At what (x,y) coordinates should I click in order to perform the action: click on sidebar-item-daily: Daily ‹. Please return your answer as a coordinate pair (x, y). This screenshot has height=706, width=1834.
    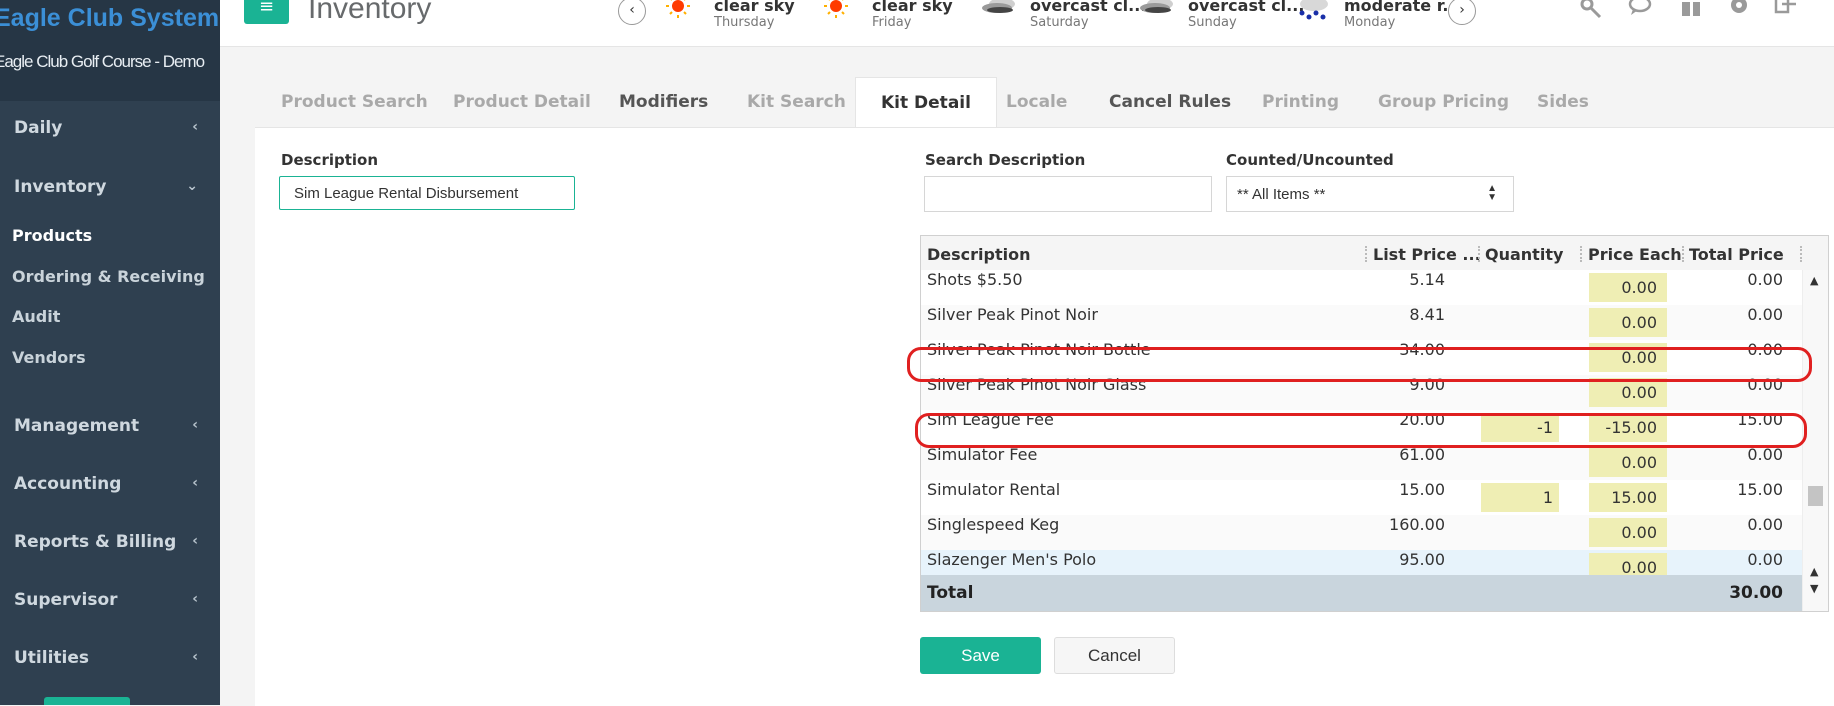
    Looking at the image, I should click on (110, 130).